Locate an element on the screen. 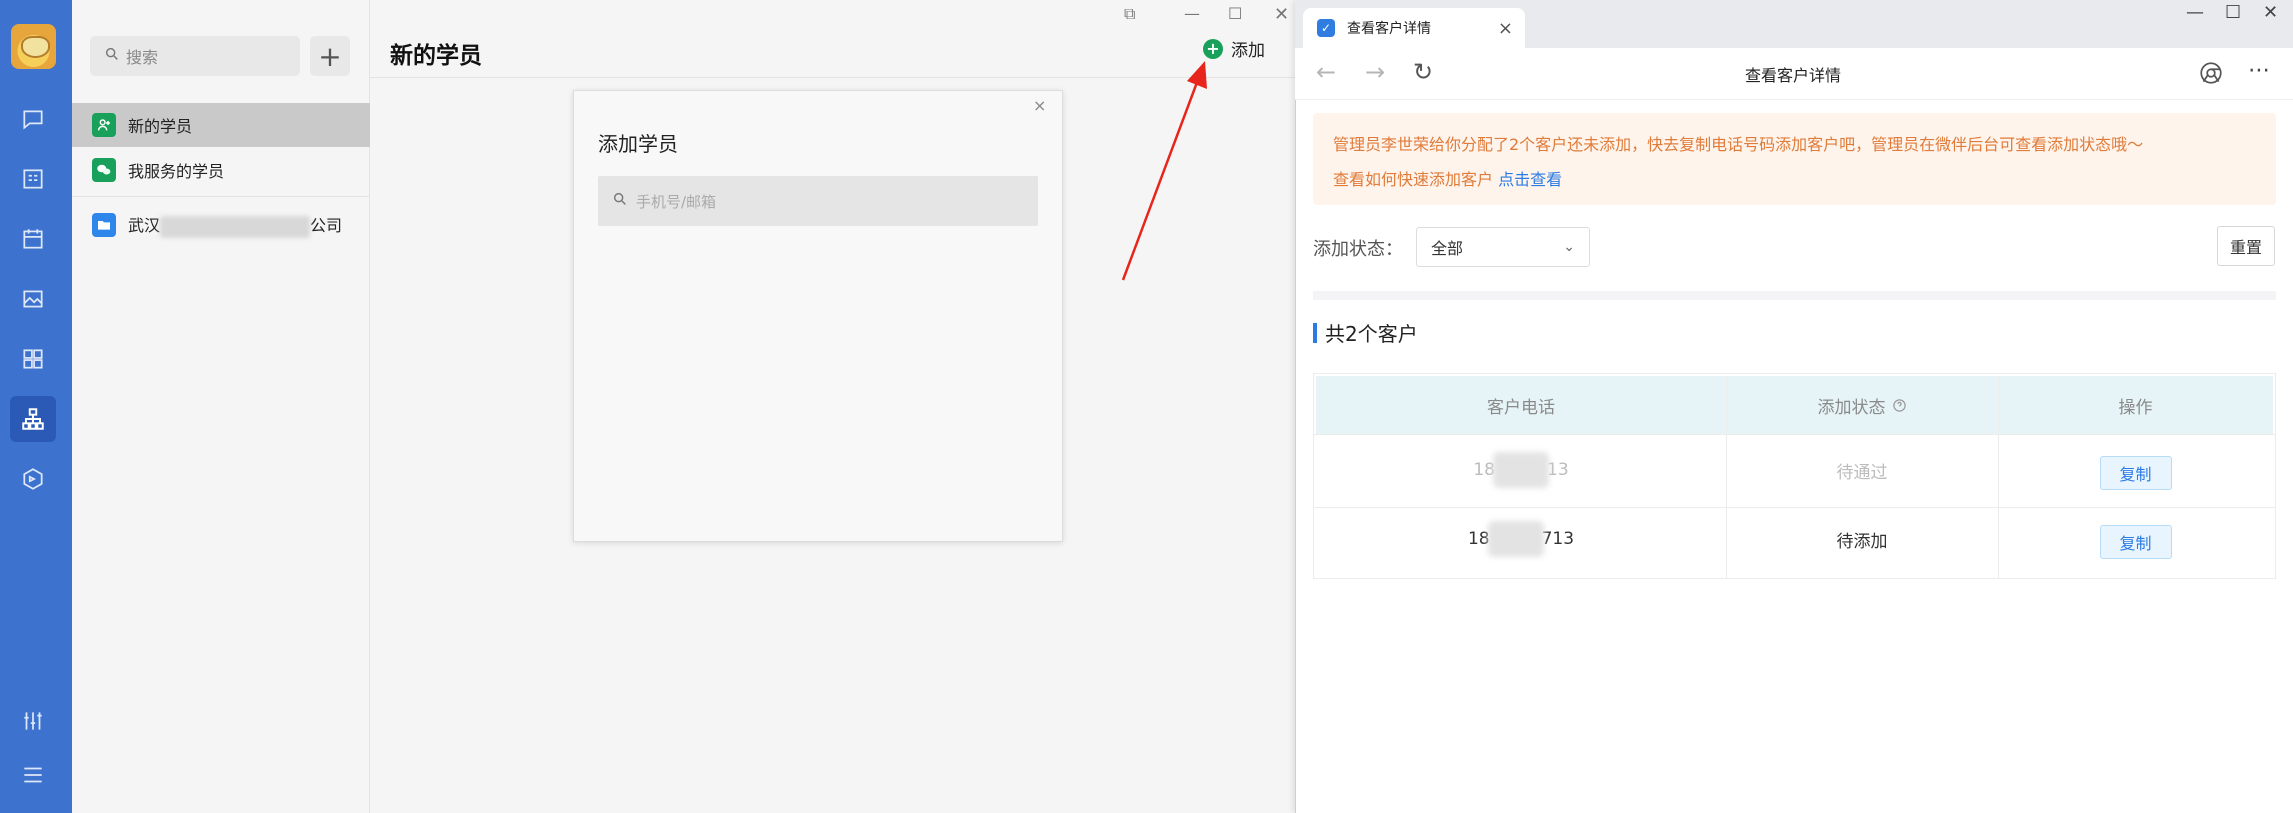 The image size is (2293, 813). org-chart-icon is located at coordinates (33, 419).